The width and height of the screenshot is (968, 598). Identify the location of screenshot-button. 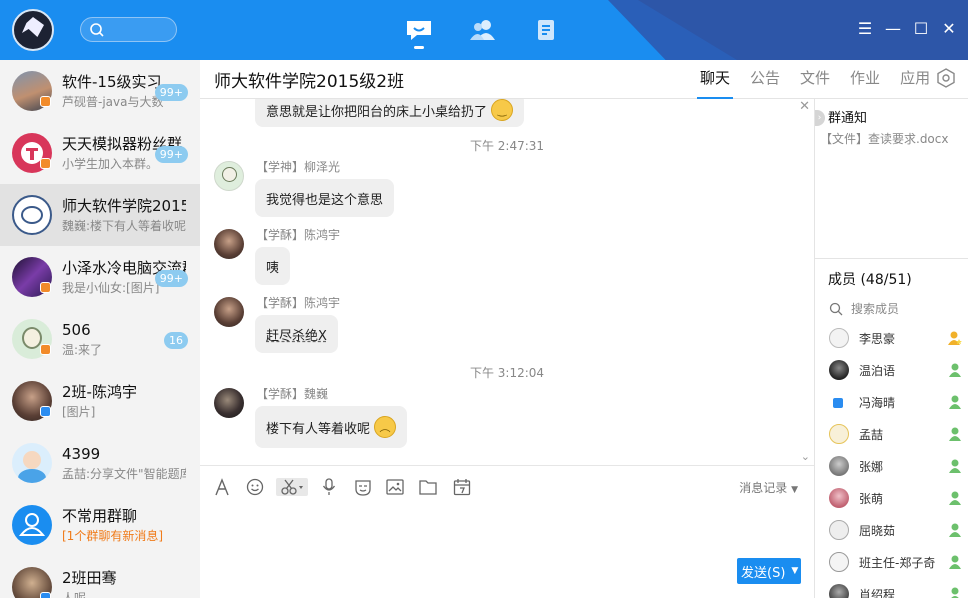
(292, 487).